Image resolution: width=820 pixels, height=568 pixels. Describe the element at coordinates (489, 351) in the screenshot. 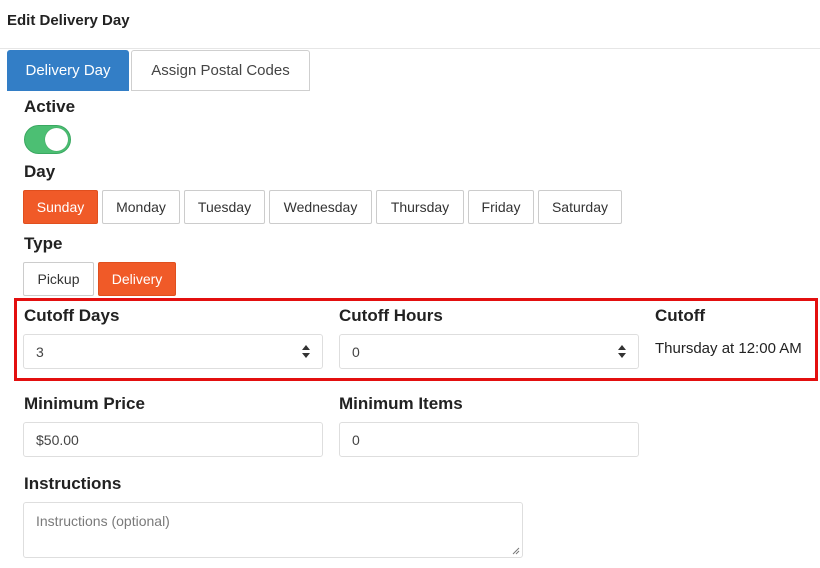

I see `cutoff-hours-select: 0` at that location.